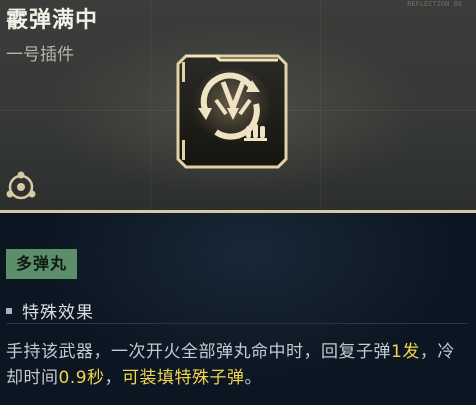 The width and height of the screenshot is (476, 405). I want to click on desc-special-ammo: 可装填特殊子弹, so click(183, 378).